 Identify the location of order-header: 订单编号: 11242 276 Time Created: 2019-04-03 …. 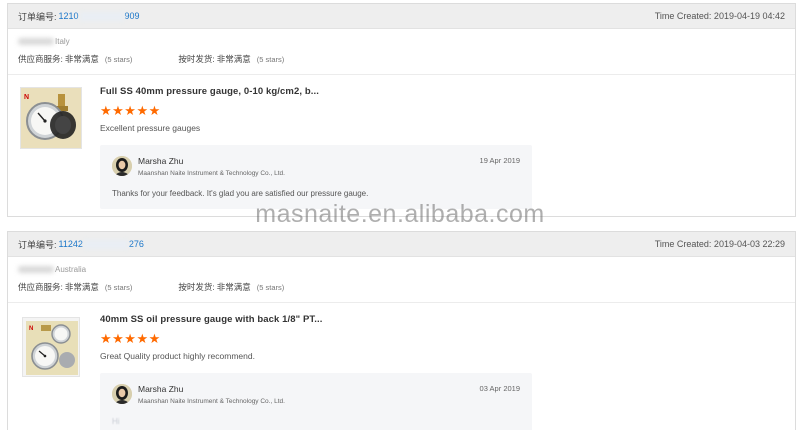
(401, 244).